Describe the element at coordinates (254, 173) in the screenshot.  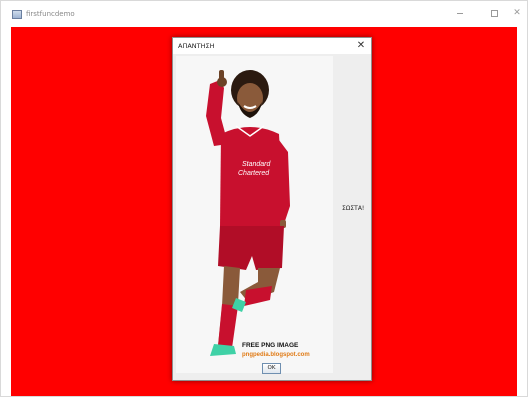
I see `svg-text: Chartered` at that location.